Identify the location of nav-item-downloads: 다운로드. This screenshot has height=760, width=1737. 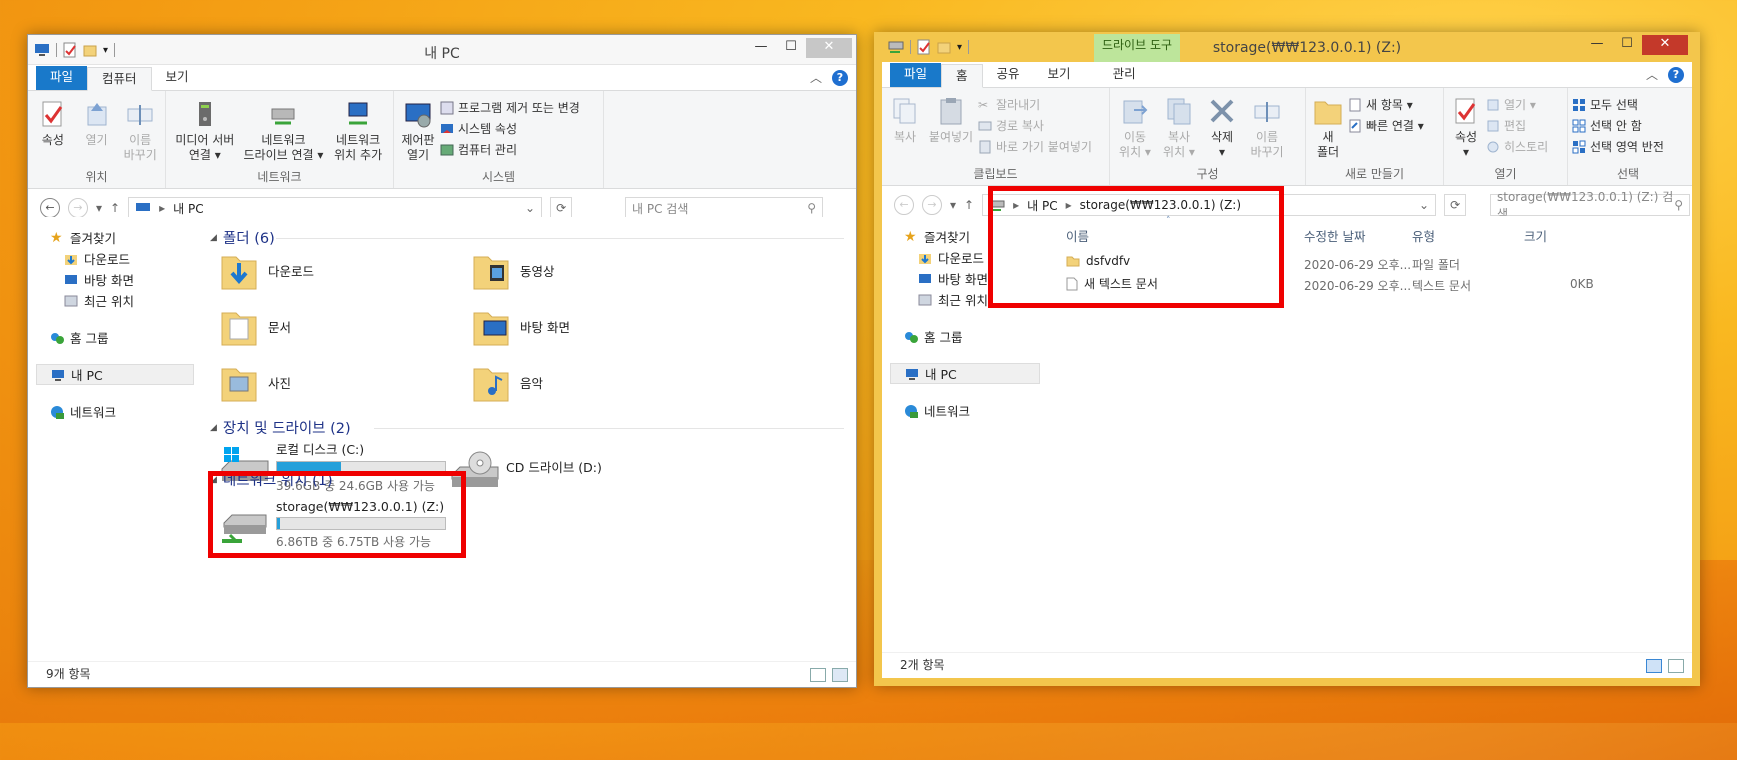
(112, 258).